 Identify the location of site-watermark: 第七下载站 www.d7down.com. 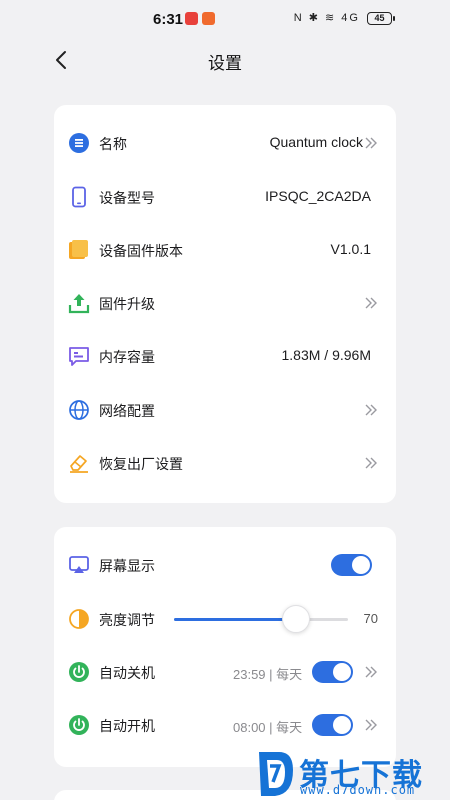
(352, 774).